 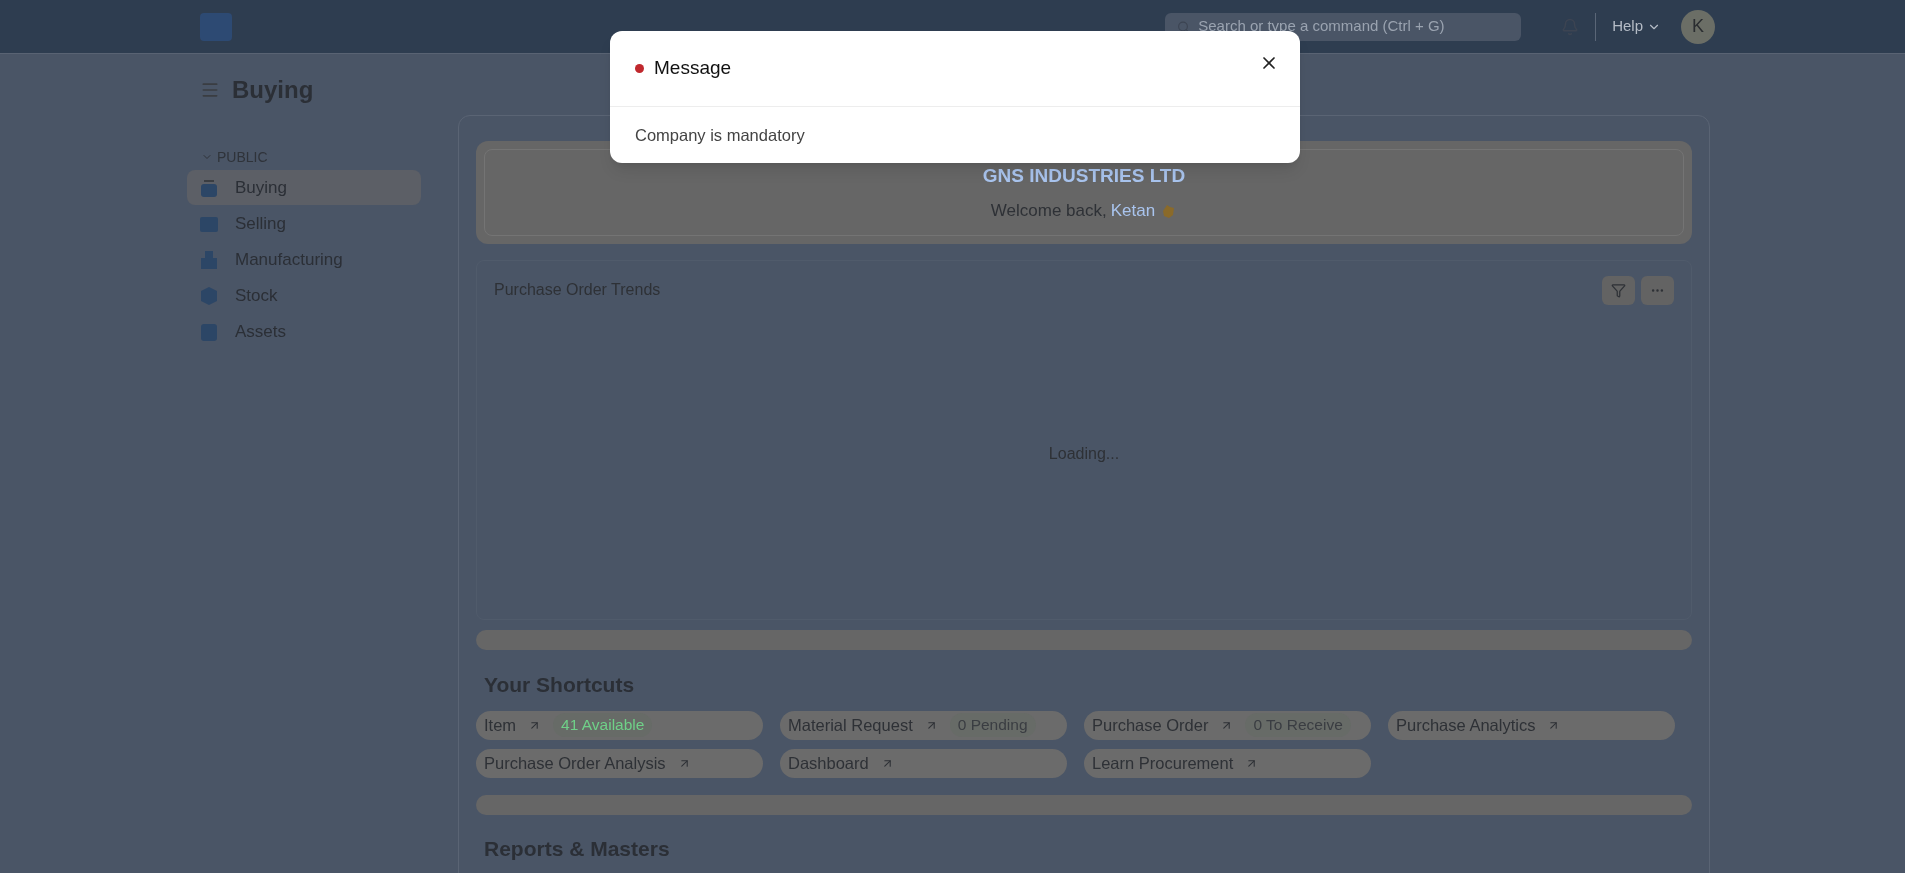 I want to click on avatar: K, so click(x=1698, y=26).